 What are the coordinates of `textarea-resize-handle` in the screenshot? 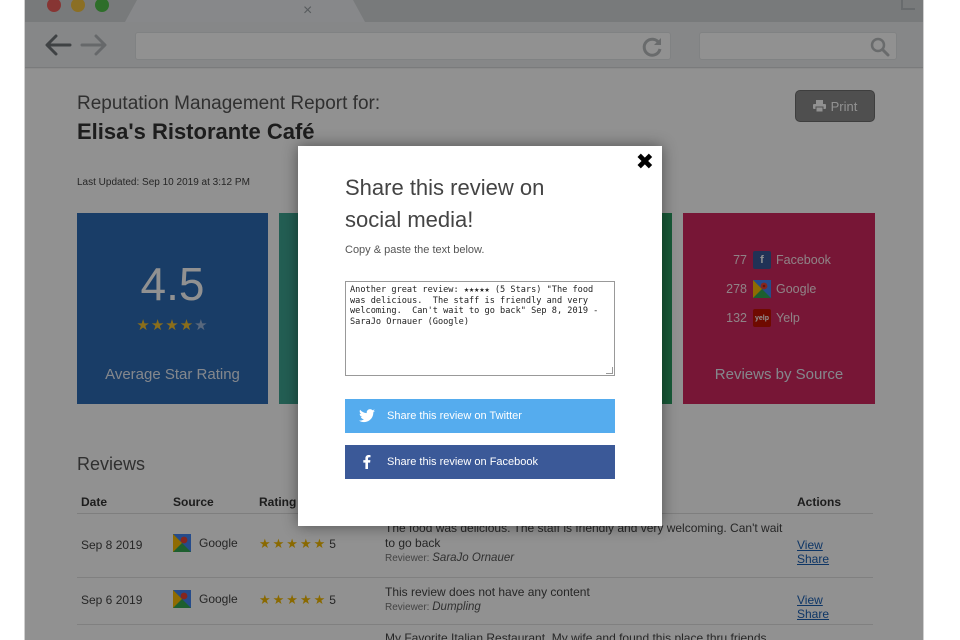 It's located at (609, 370).